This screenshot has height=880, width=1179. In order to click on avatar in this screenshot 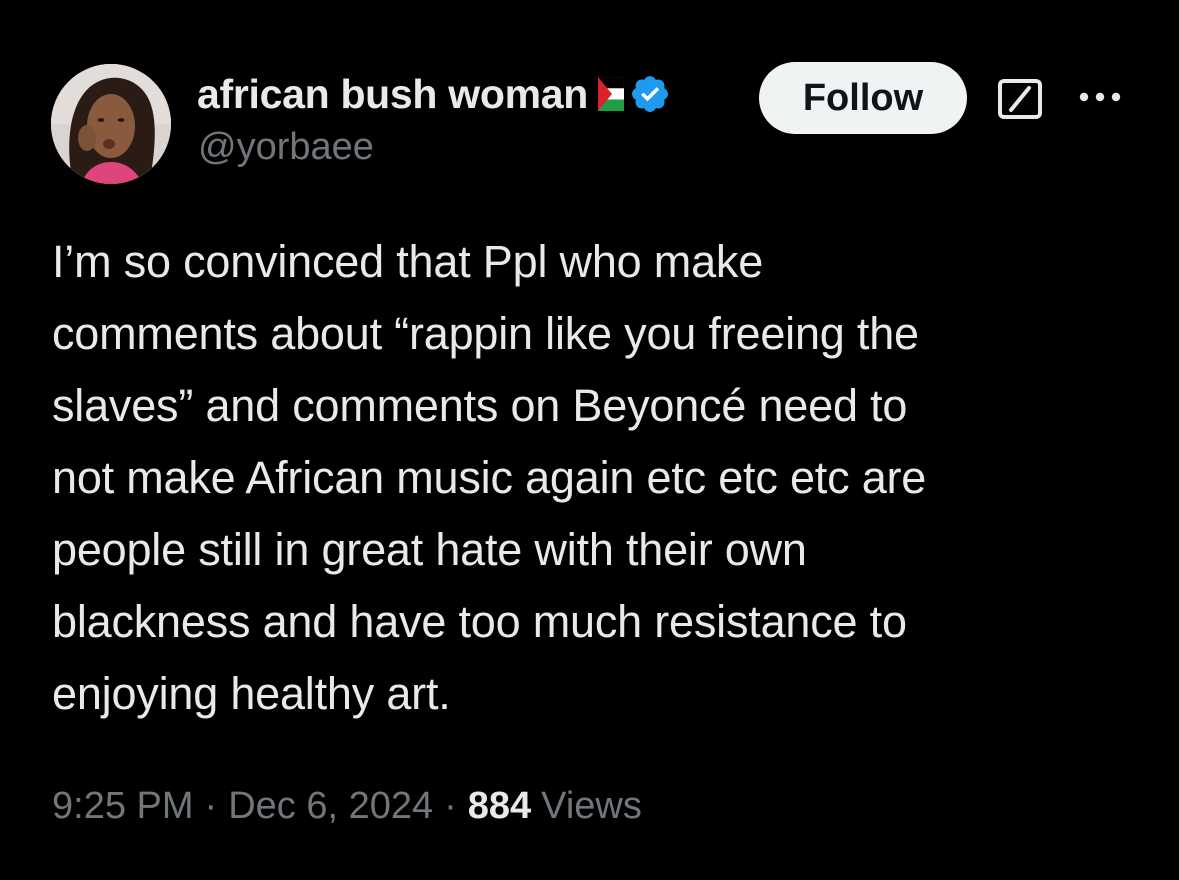, I will do `click(111, 124)`.